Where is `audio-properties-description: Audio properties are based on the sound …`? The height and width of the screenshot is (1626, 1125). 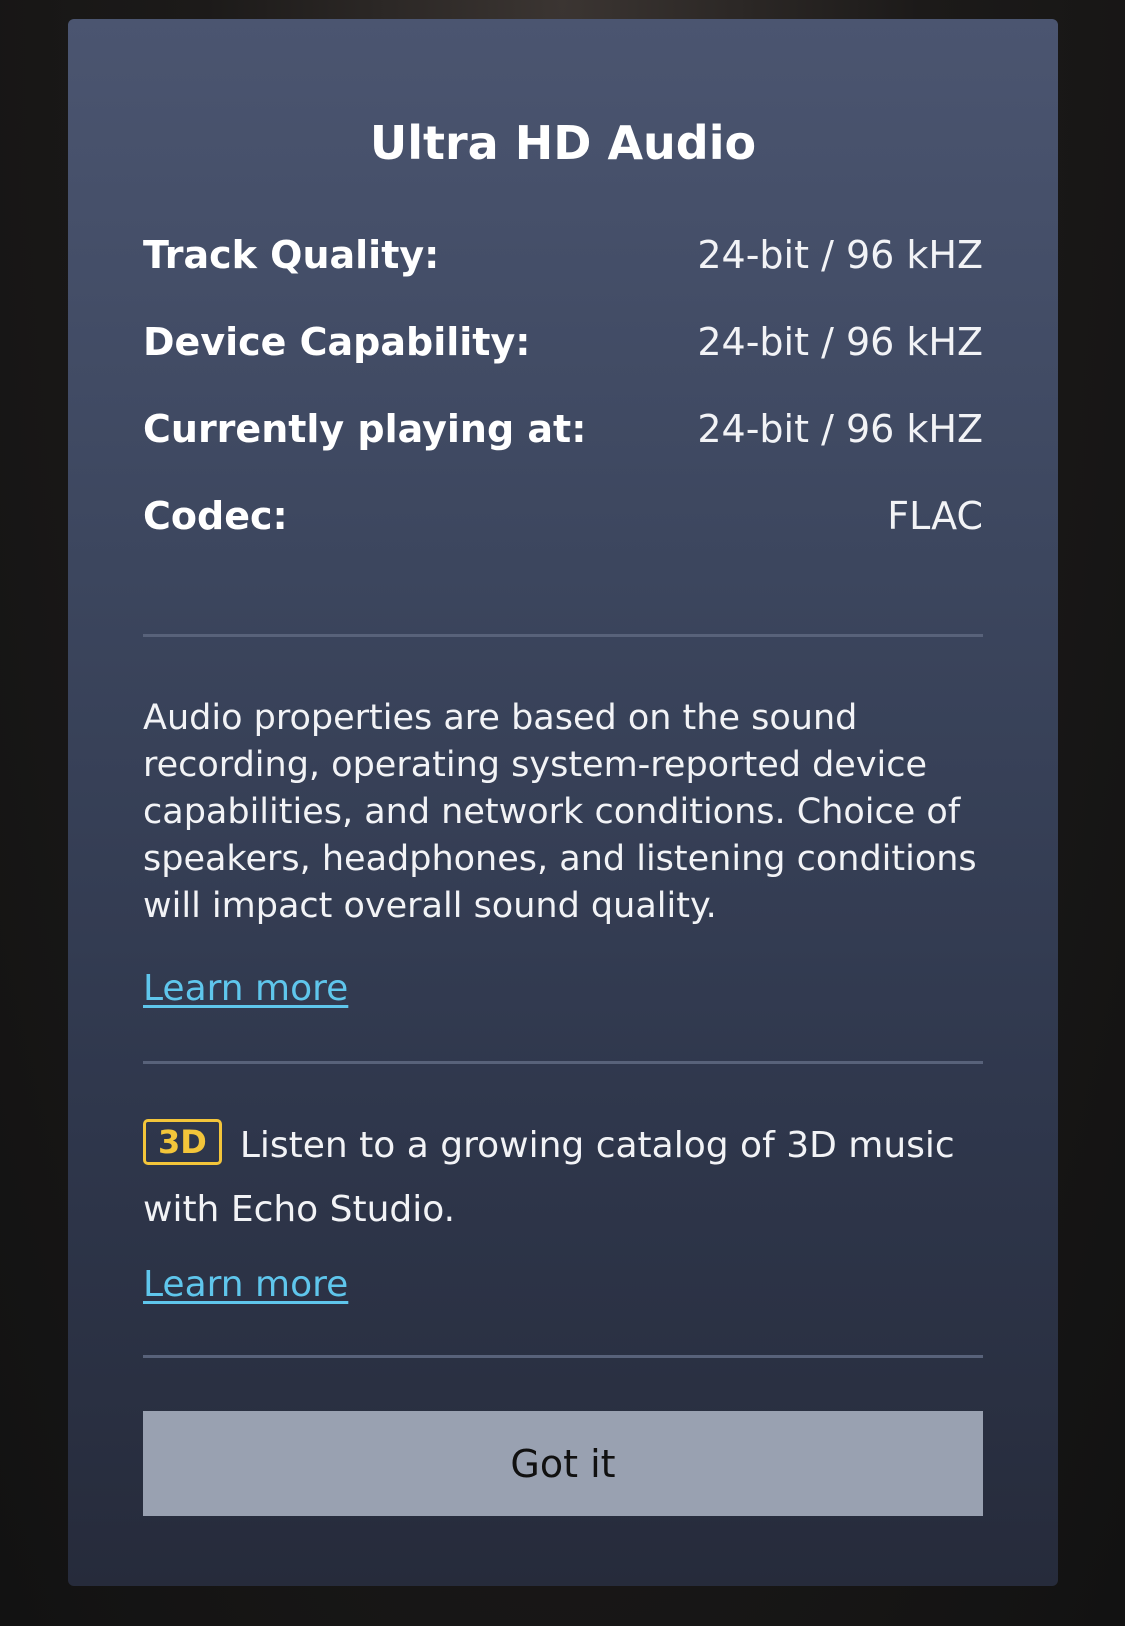
audio-properties-description: Audio properties are based on the sound … is located at coordinates (560, 812).